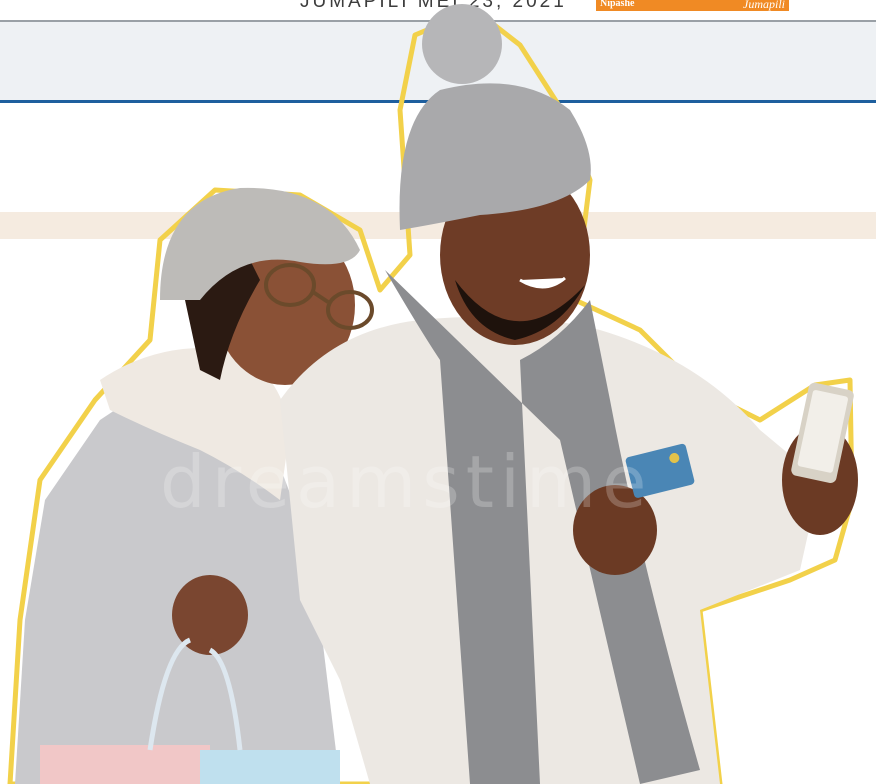 The image size is (876, 784). Describe the element at coordinates (462, 44) in the screenshot. I see `man-hat-pompom` at that location.